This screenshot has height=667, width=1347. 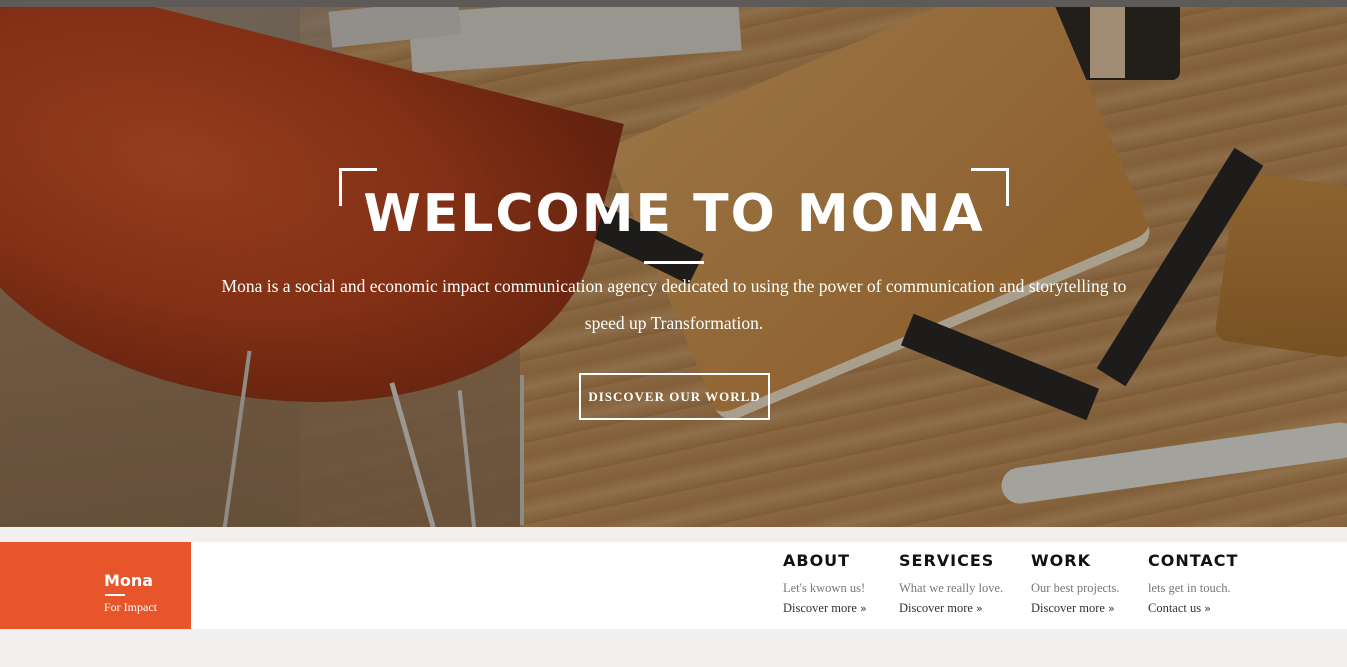 I want to click on discover-our-world-button: DISCOVER OUR WORLD, so click(x=674, y=396).